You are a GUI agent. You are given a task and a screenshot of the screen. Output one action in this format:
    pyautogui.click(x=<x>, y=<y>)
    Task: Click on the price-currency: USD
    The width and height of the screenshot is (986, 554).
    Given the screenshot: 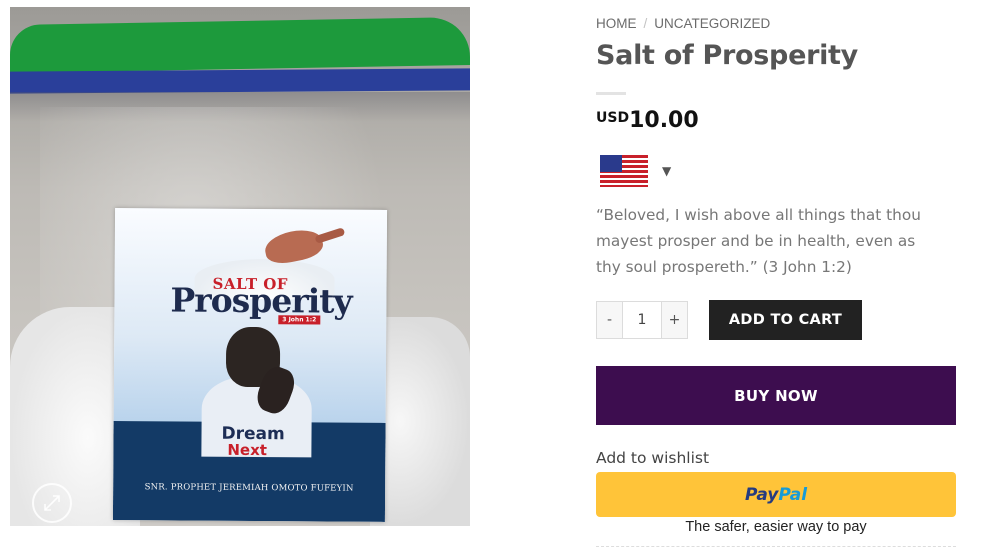 What is the action you would take?
    pyautogui.click(x=613, y=118)
    